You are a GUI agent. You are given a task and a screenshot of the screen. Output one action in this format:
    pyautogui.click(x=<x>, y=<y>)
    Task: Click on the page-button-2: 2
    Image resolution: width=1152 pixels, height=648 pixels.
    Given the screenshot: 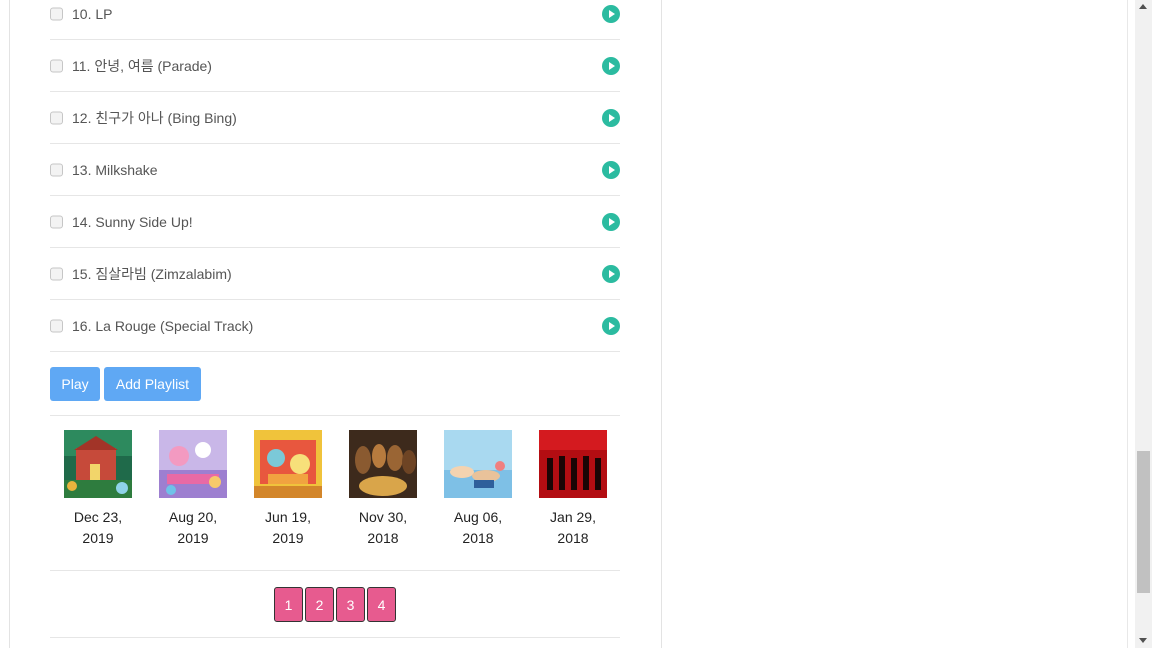 What is the action you would take?
    pyautogui.click(x=319, y=604)
    